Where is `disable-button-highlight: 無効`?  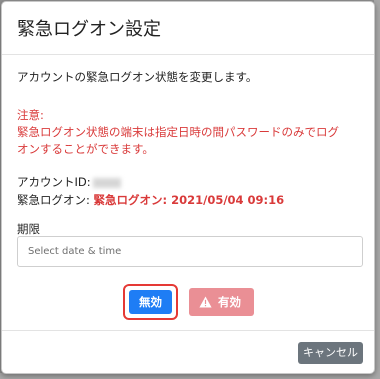 disable-button-highlight: 無効 is located at coordinates (150, 302).